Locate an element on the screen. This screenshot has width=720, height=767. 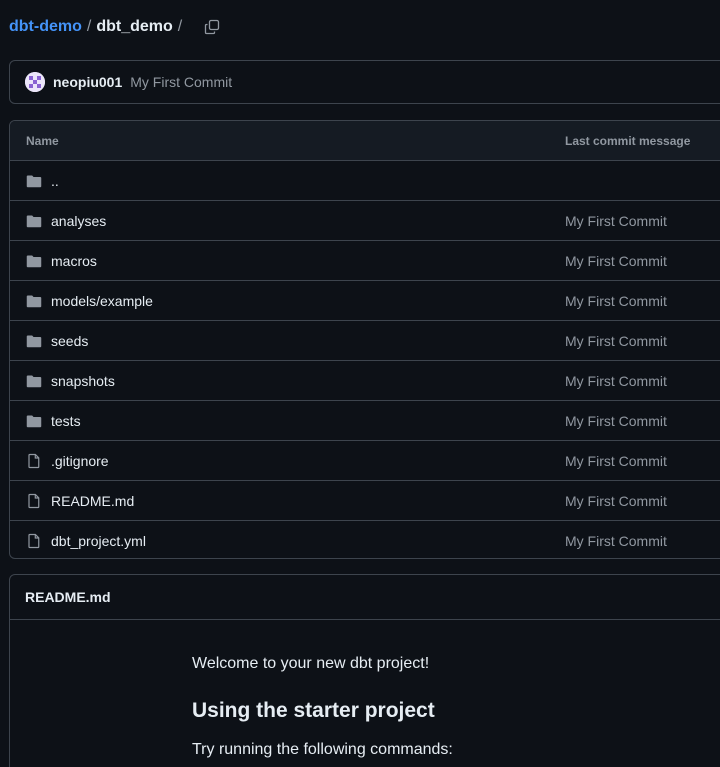
row-name-link: models/example is located at coordinates (102, 301).